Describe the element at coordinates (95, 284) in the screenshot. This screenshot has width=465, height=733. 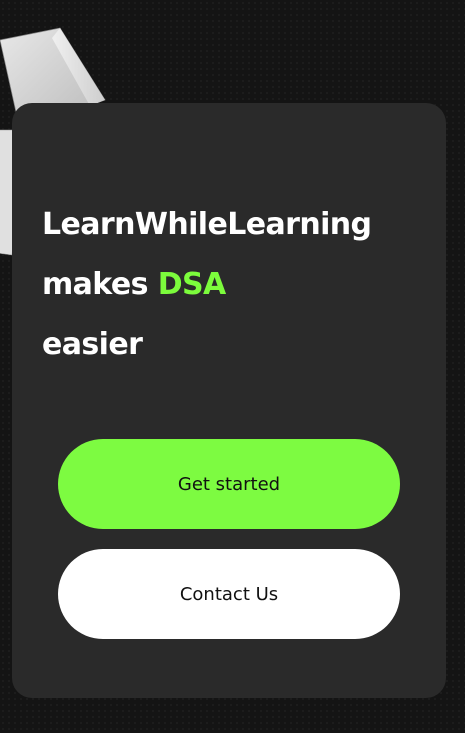
I see `headline-makes-text: makes` at that location.